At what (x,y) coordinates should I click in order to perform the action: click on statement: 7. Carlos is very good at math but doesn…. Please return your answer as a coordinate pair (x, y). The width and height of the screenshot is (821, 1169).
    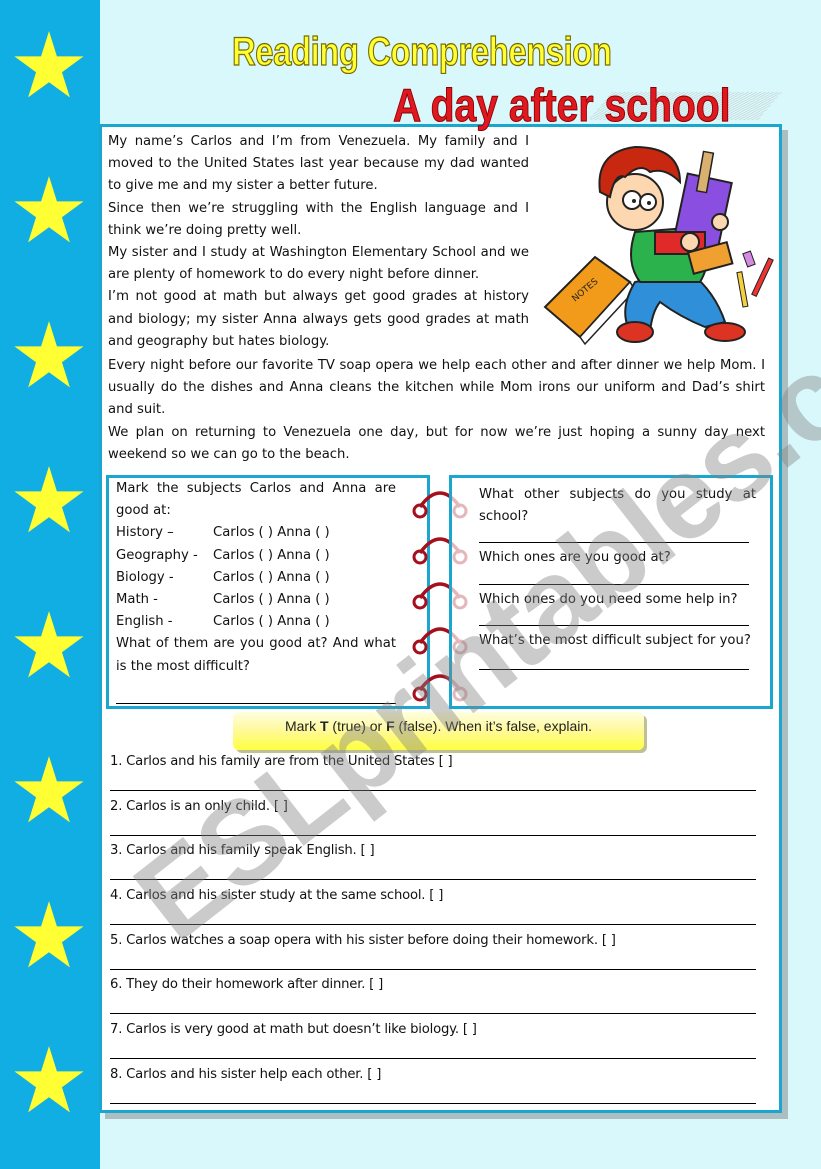
    Looking at the image, I should click on (293, 1030).